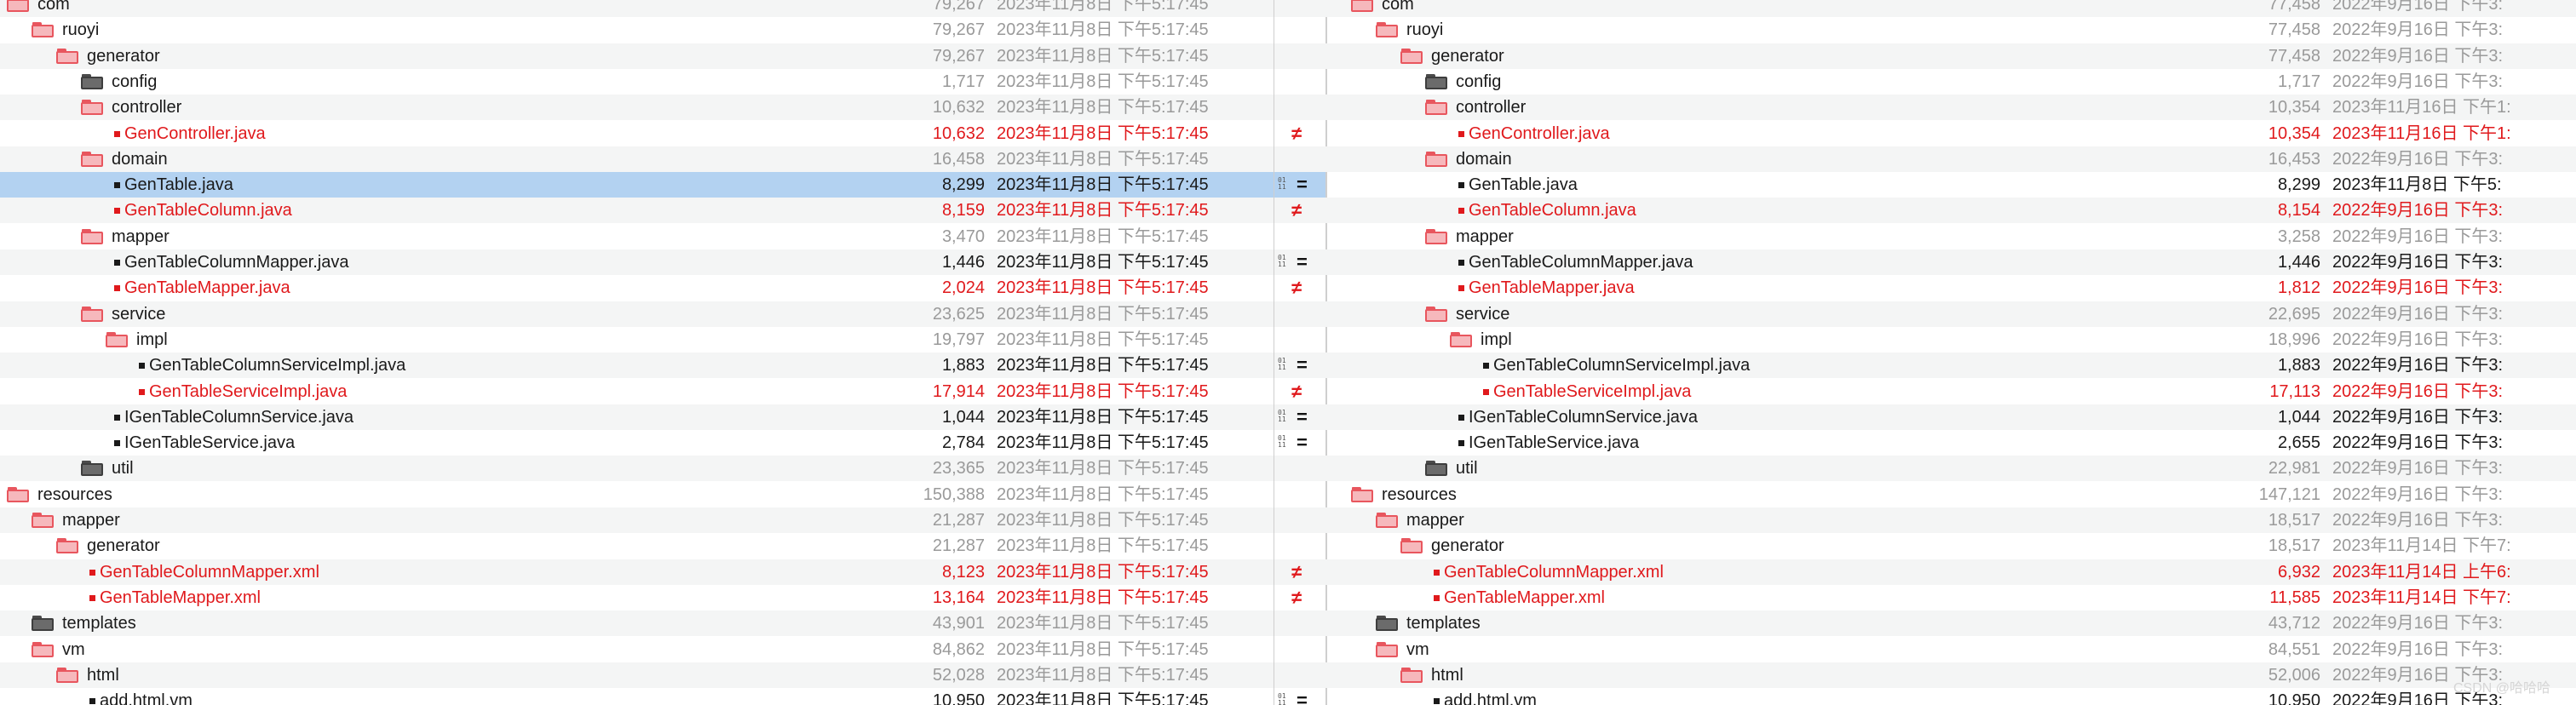 This screenshot has width=2576, height=705. I want to click on folder-row: com 77,458 2022年9月16日 下午3:, so click(1951, 8).